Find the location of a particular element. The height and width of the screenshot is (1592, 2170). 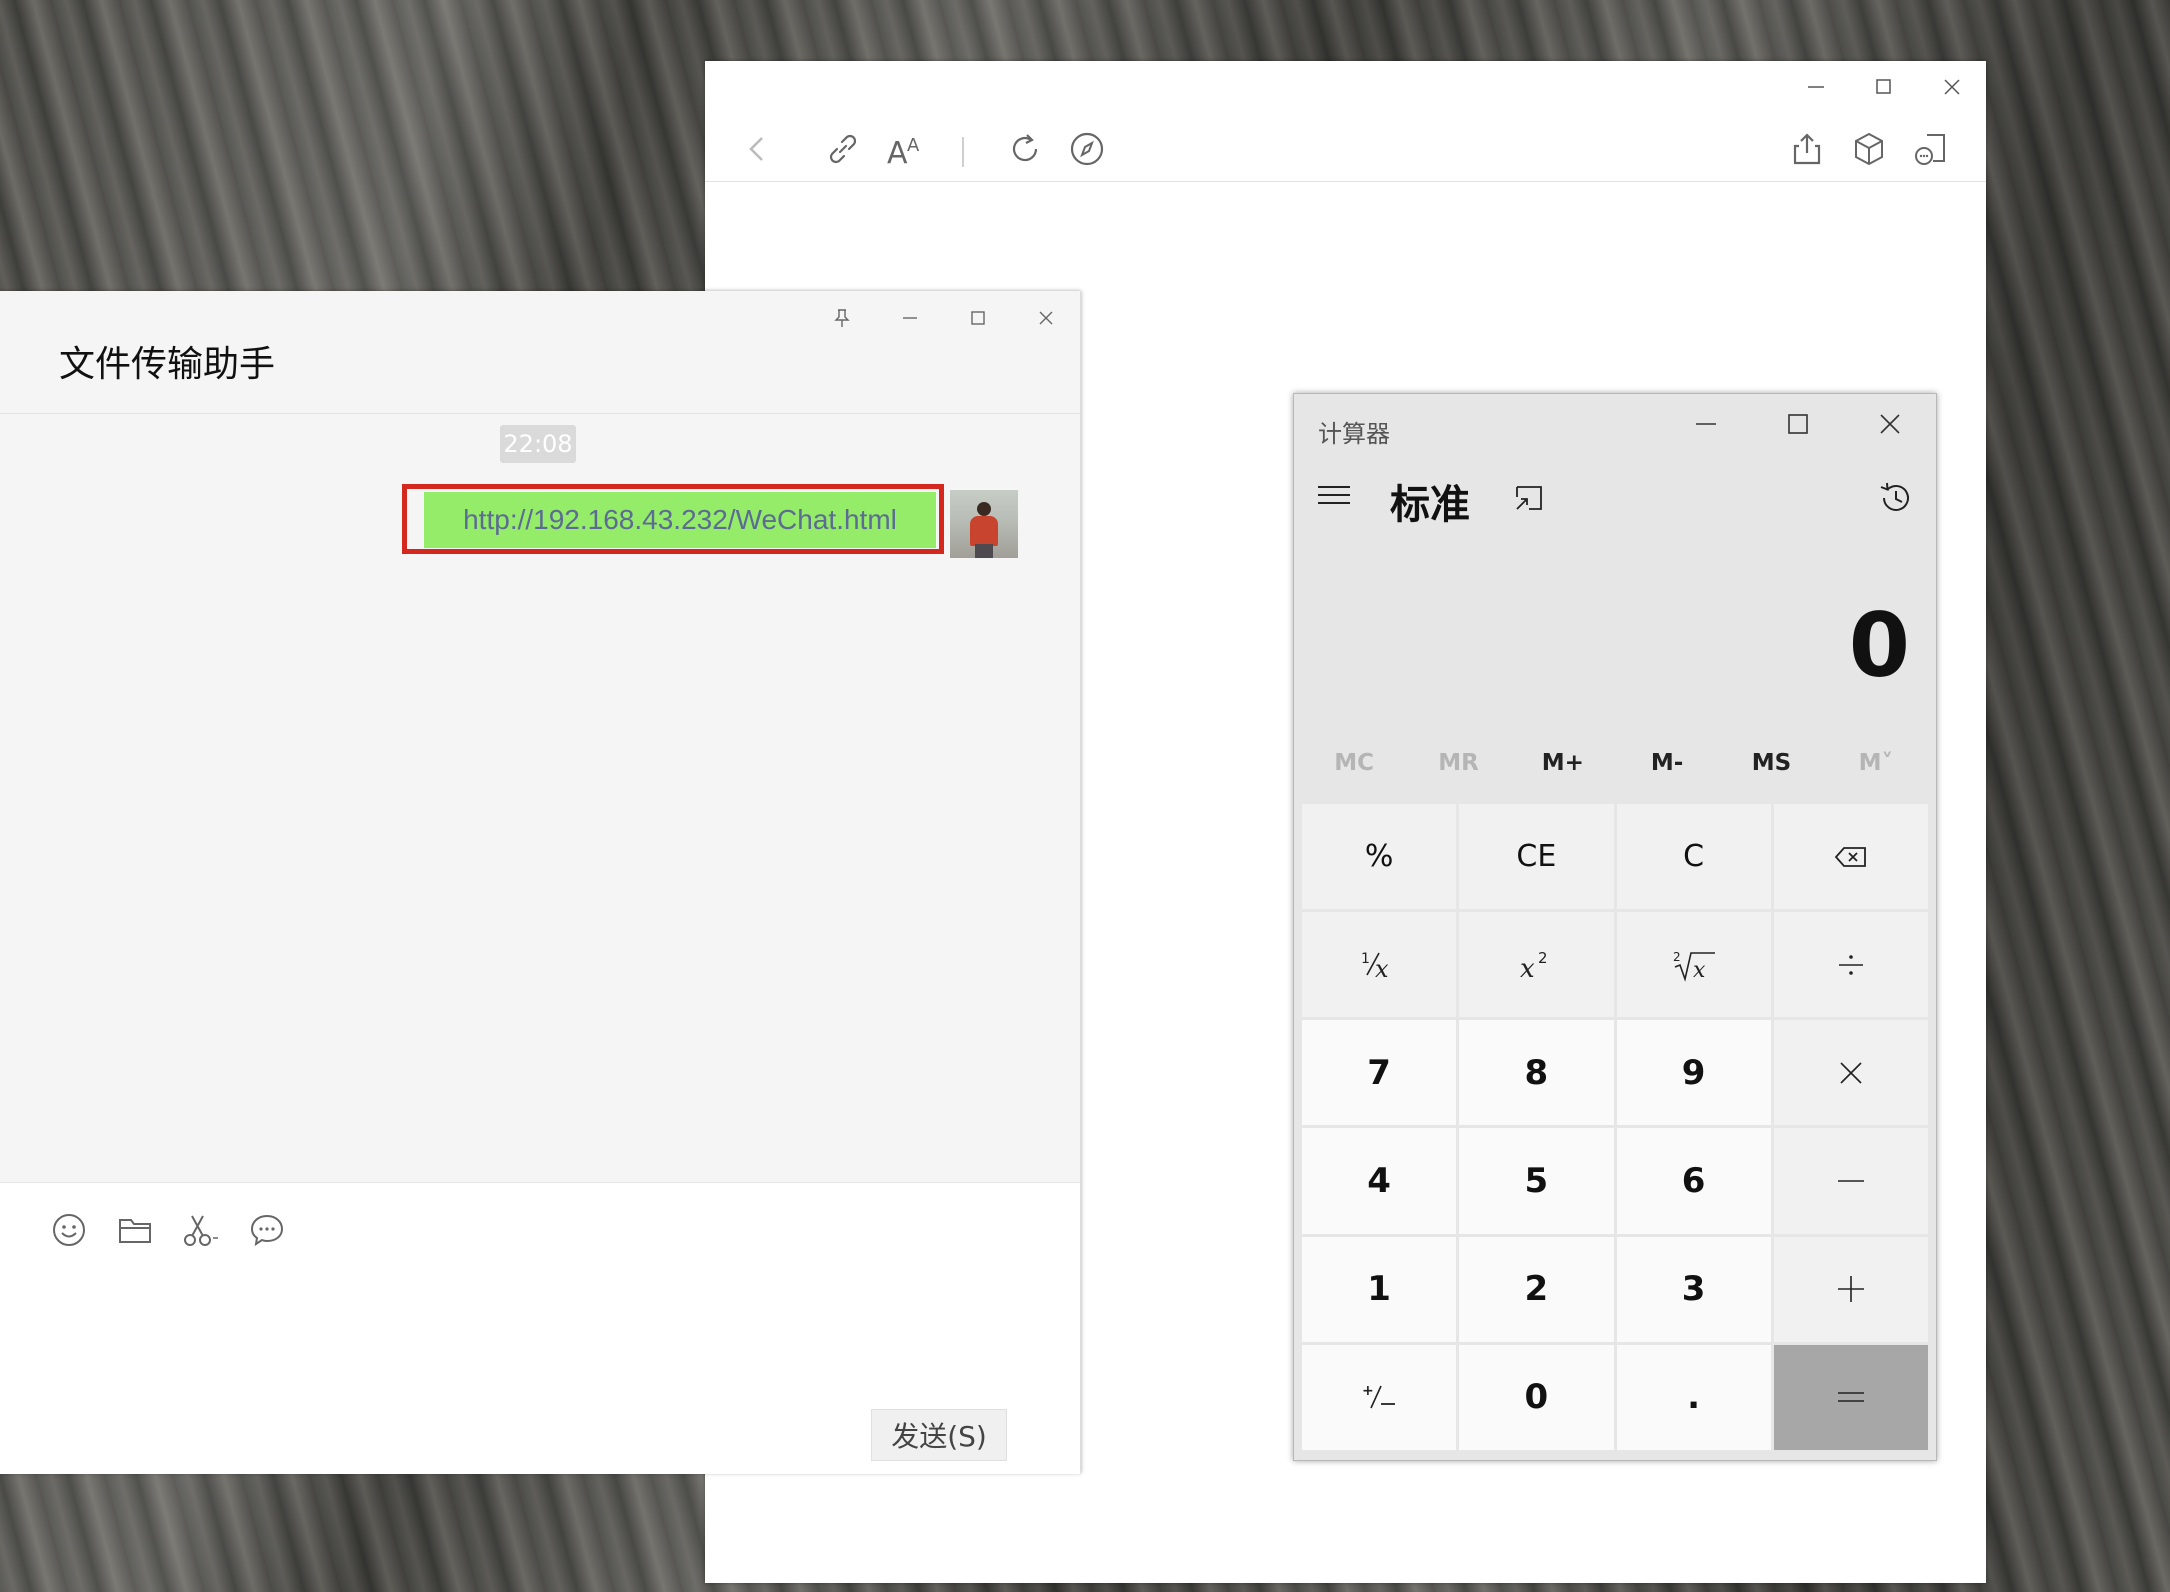

digit-8-button: 8 is located at coordinates (1536, 1073).